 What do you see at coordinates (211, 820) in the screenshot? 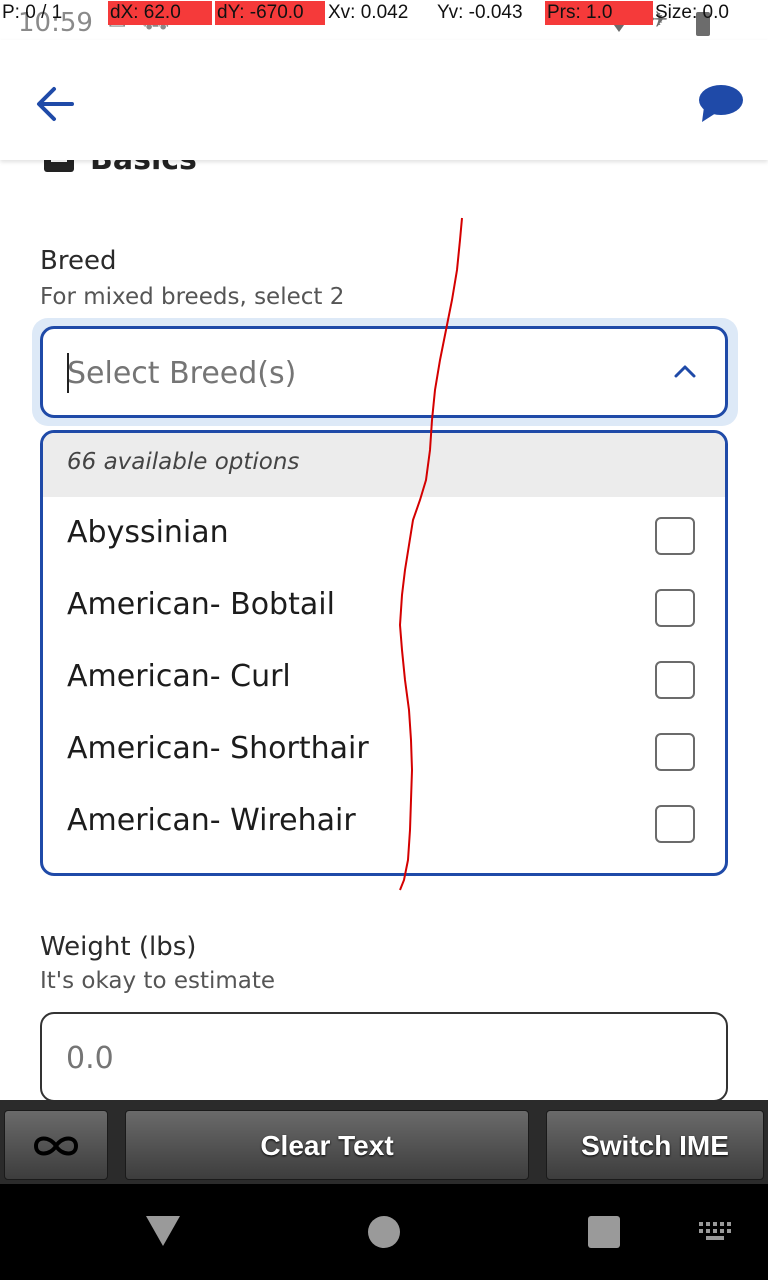
I see `option-label: American- Wirehair` at bounding box center [211, 820].